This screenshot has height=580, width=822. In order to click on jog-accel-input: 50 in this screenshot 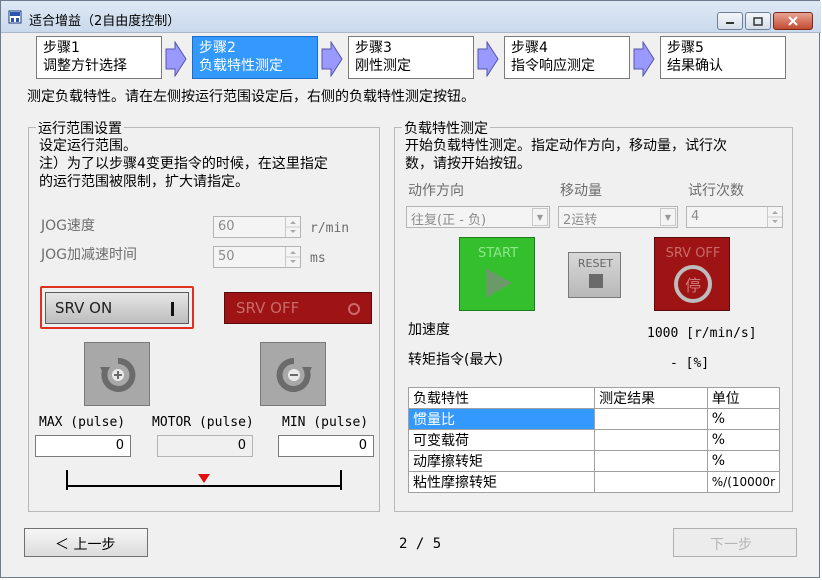, I will do `click(257, 257)`.